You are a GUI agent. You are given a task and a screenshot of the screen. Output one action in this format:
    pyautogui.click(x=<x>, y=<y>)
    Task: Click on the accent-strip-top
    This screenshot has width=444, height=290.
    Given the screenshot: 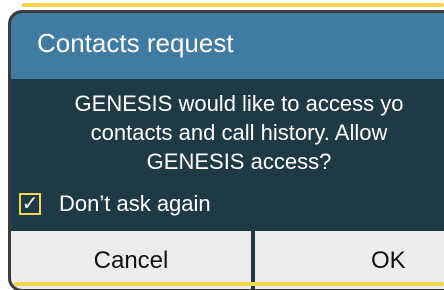 What is the action you would take?
    pyautogui.click(x=233, y=5)
    